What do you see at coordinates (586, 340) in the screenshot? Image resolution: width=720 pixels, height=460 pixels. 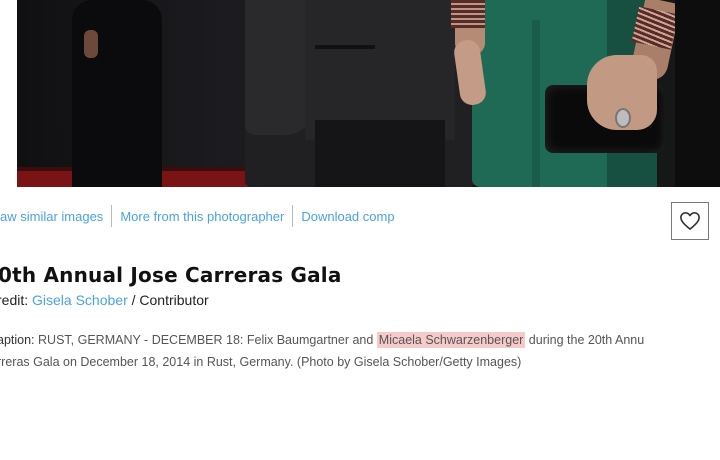 I see `caption-text: during the 20th Annu` at bounding box center [586, 340].